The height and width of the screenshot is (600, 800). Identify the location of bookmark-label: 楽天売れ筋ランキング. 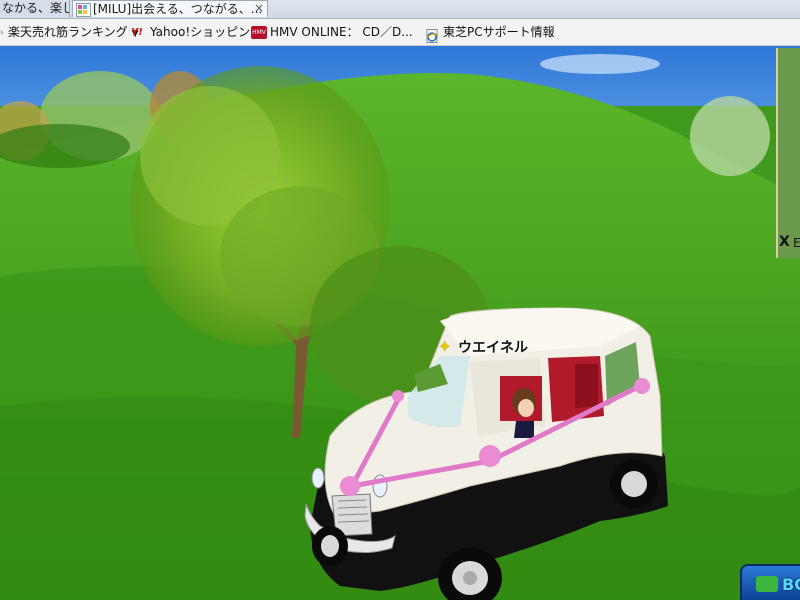
(68, 32).